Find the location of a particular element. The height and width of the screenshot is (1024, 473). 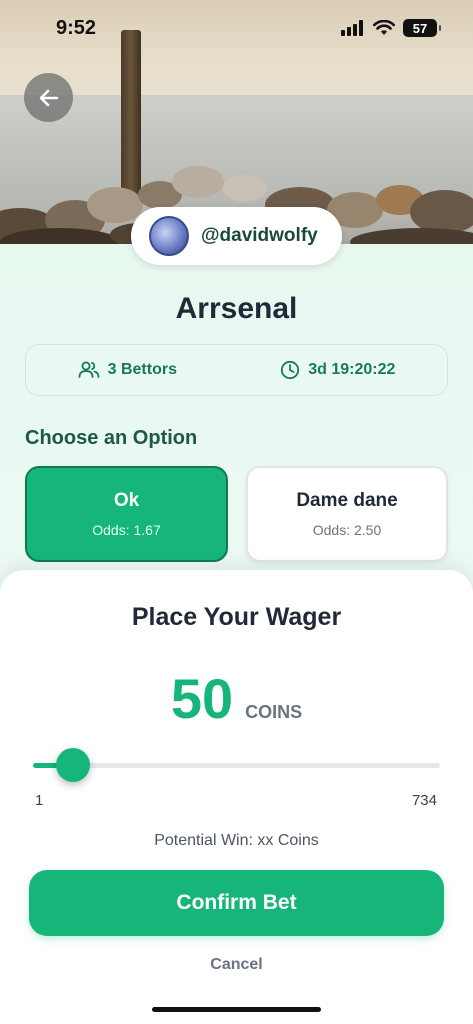

time-left-info: 3d 19:20:22 is located at coordinates (337, 370).